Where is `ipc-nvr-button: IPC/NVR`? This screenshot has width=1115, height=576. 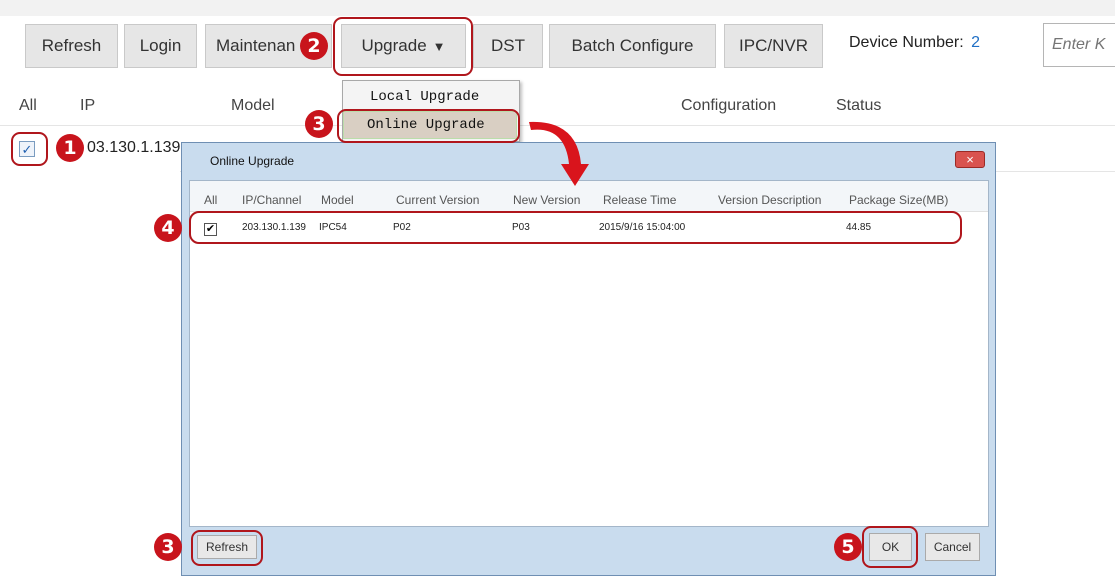
ipc-nvr-button: IPC/NVR is located at coordinates (773, 46).